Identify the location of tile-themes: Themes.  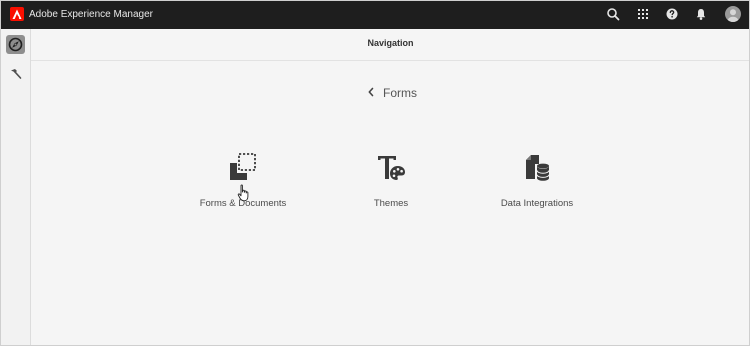
(391, 187).